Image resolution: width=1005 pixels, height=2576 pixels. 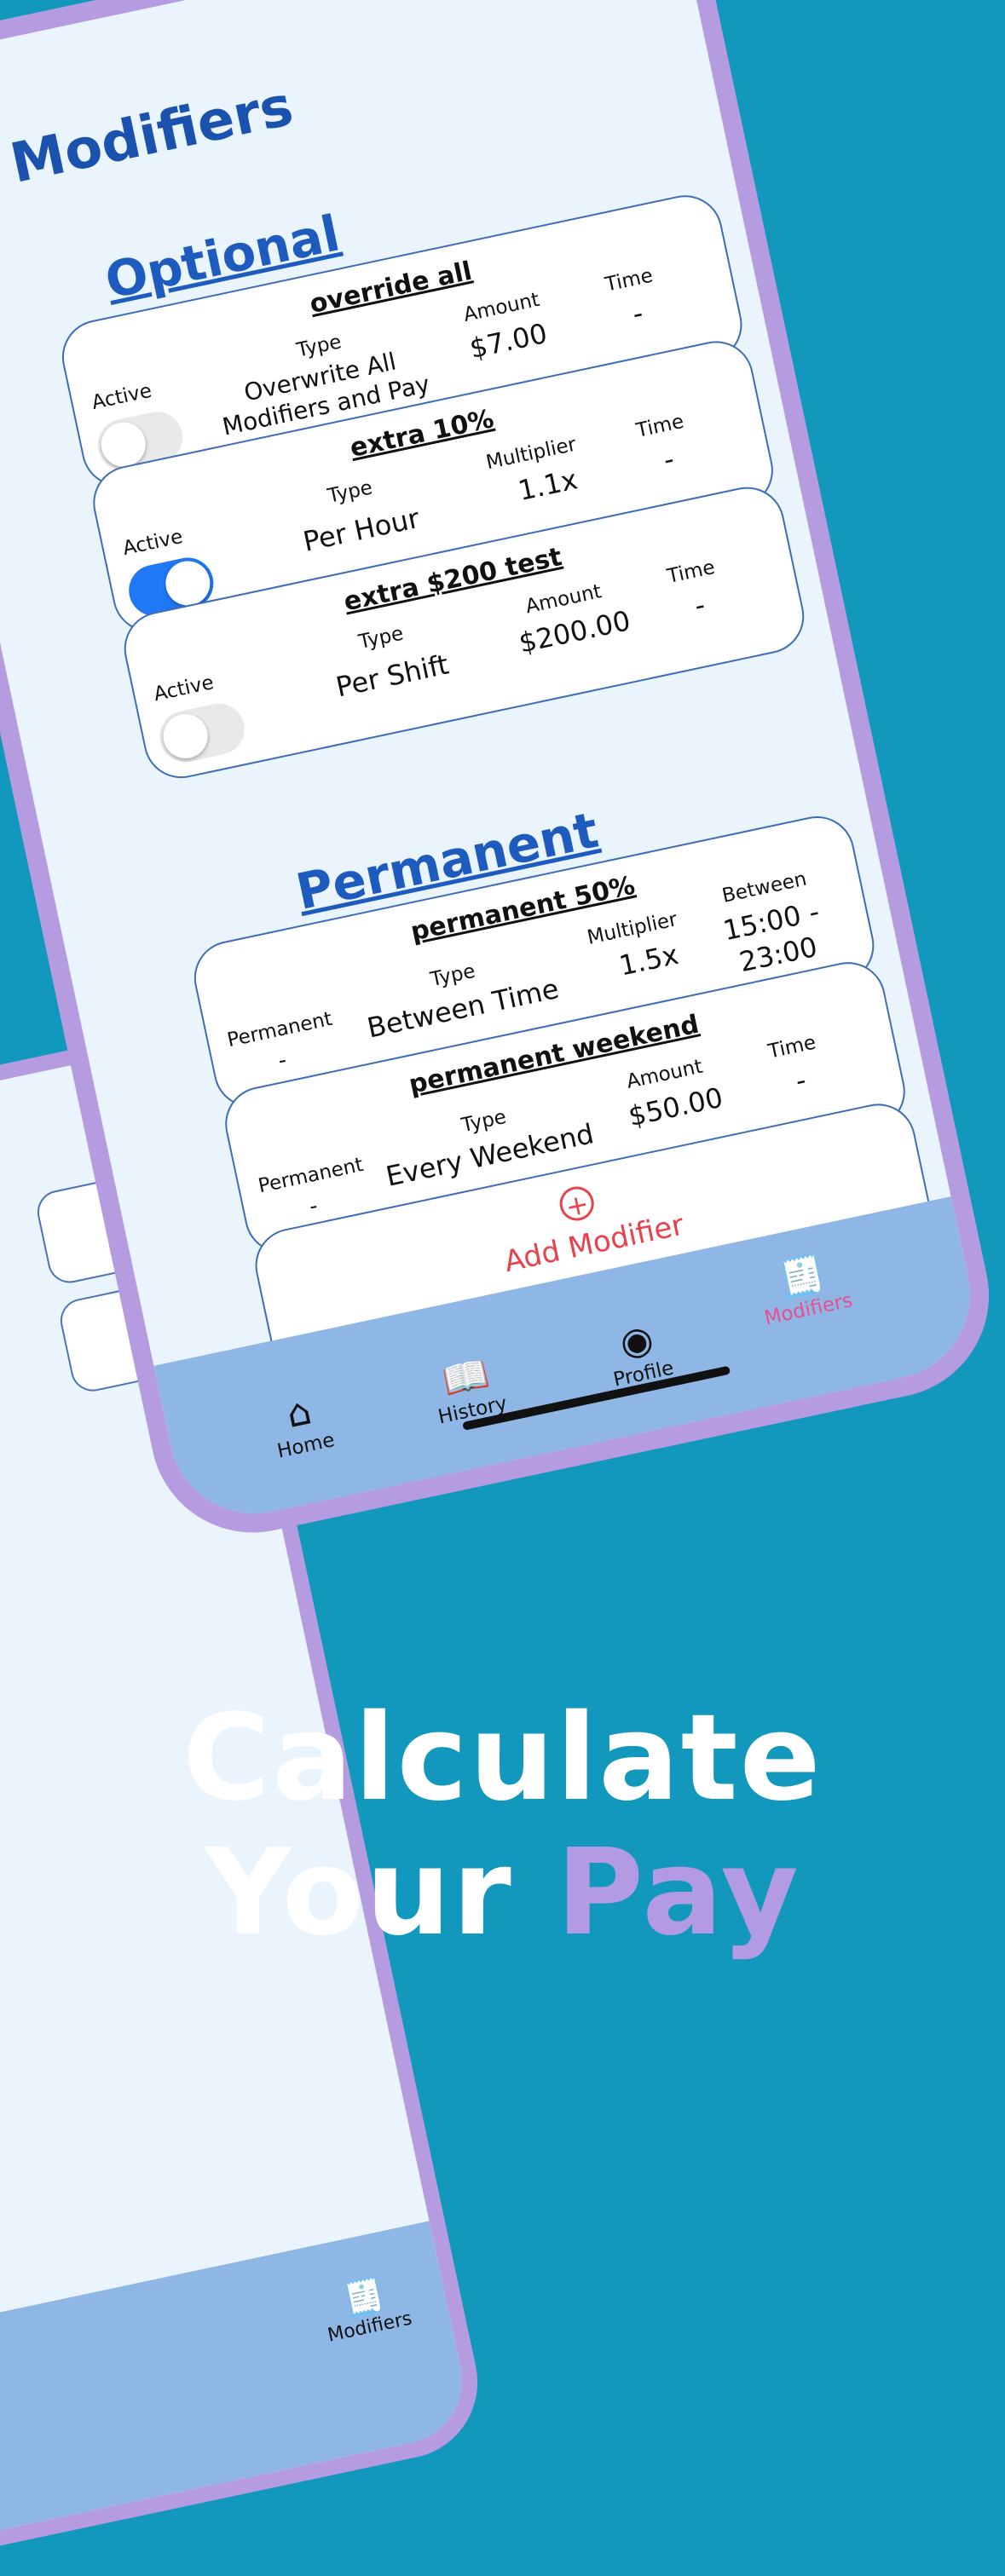 I want to click on headline-line-2: Your Pay, so click(x=502, y=1893).